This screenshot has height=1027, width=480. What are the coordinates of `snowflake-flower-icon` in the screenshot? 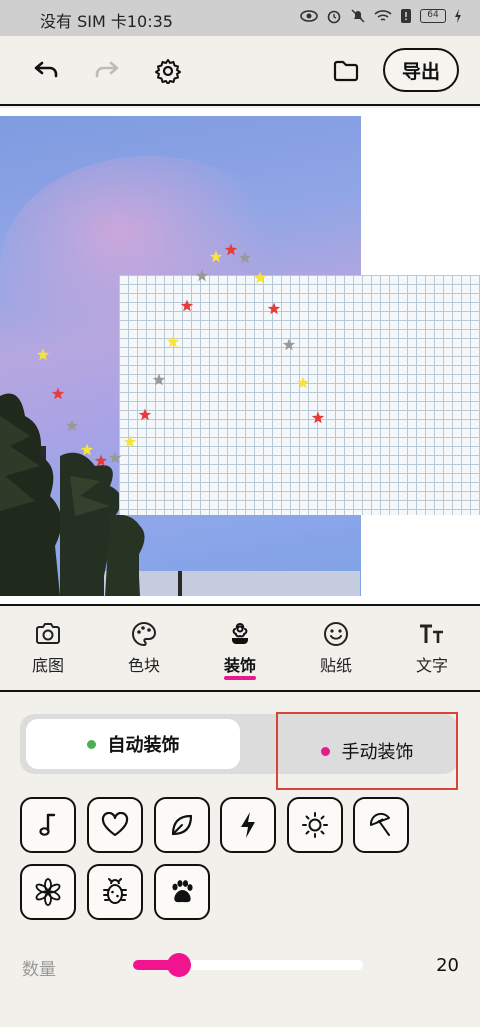 It's located at (48, 892).